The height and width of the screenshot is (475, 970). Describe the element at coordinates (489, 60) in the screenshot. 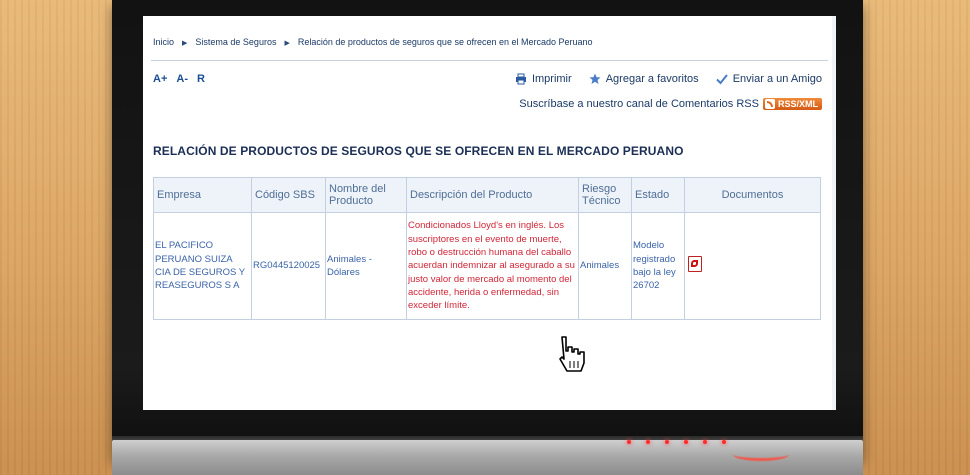

I see `divider` at that location.